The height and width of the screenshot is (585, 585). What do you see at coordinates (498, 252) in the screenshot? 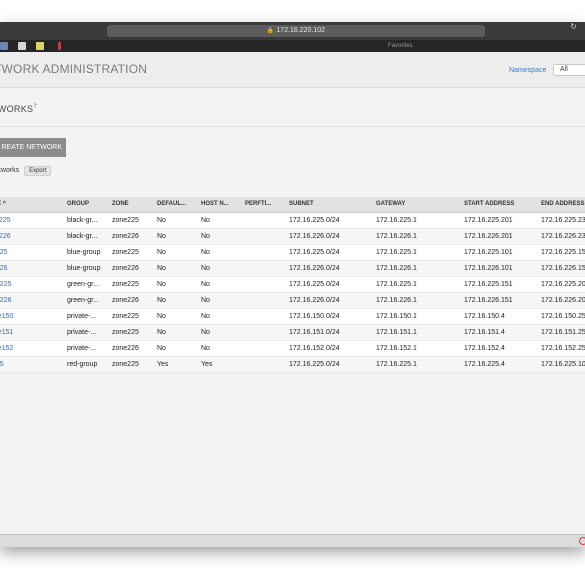
I see `cell-start-address: 172.16.225.101` at bounding box center [498, 252].